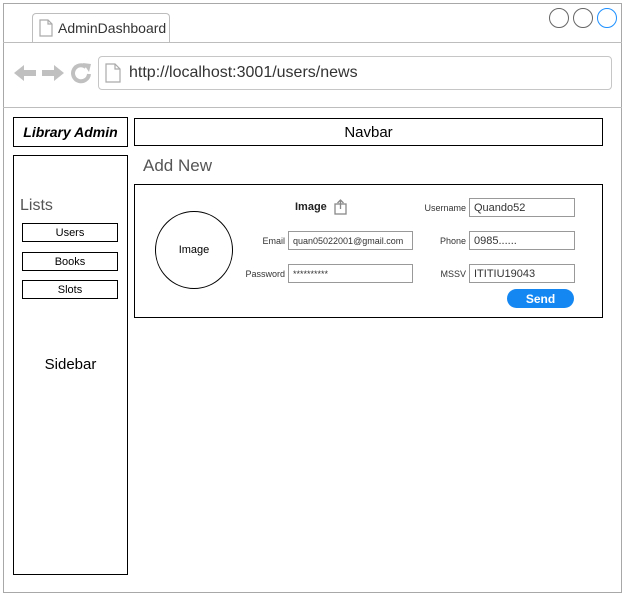  I want to click on mssv-field: ITITIU19043, so click(522, 273).